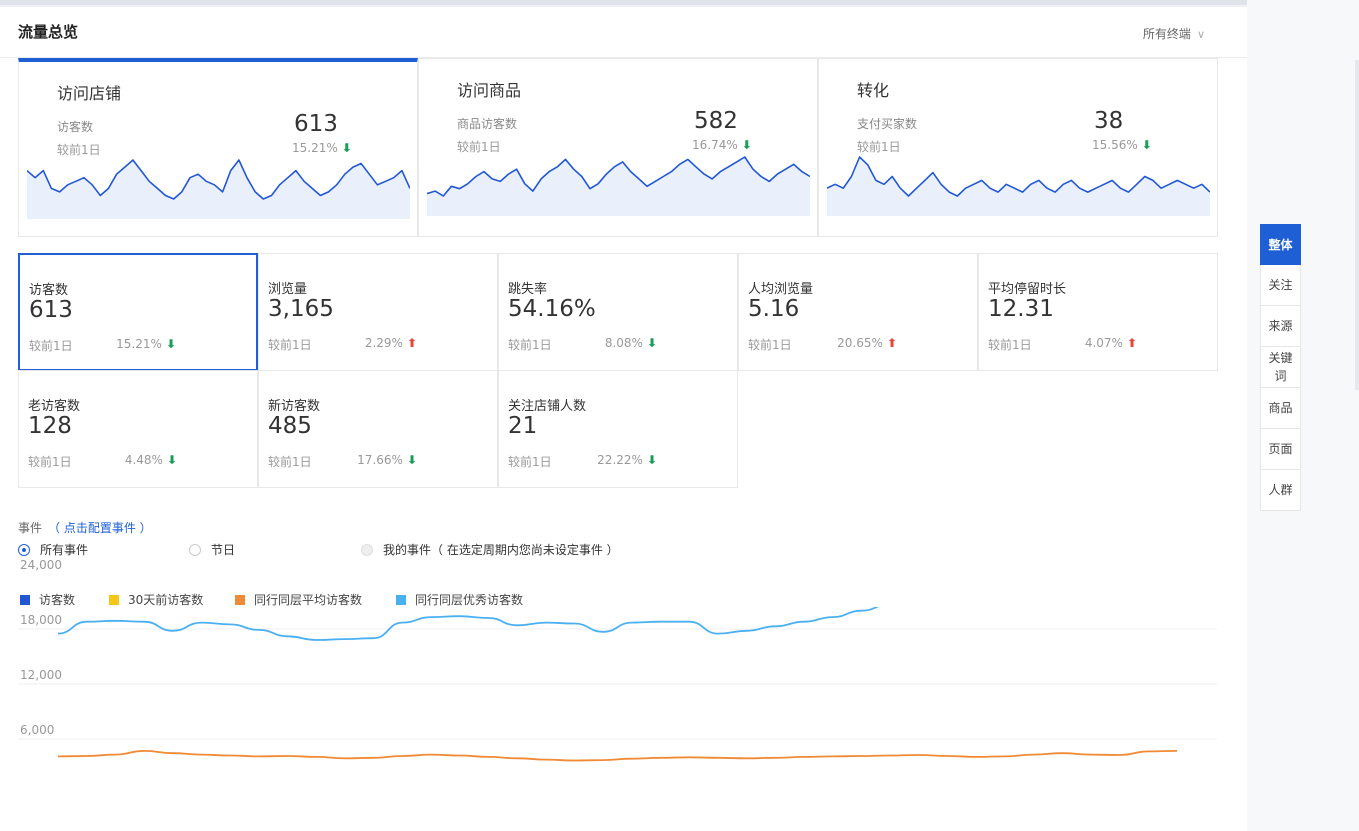  Describe the element at coordinates (1357, 225) in the screenshot. I see `scroll-track` at that location.